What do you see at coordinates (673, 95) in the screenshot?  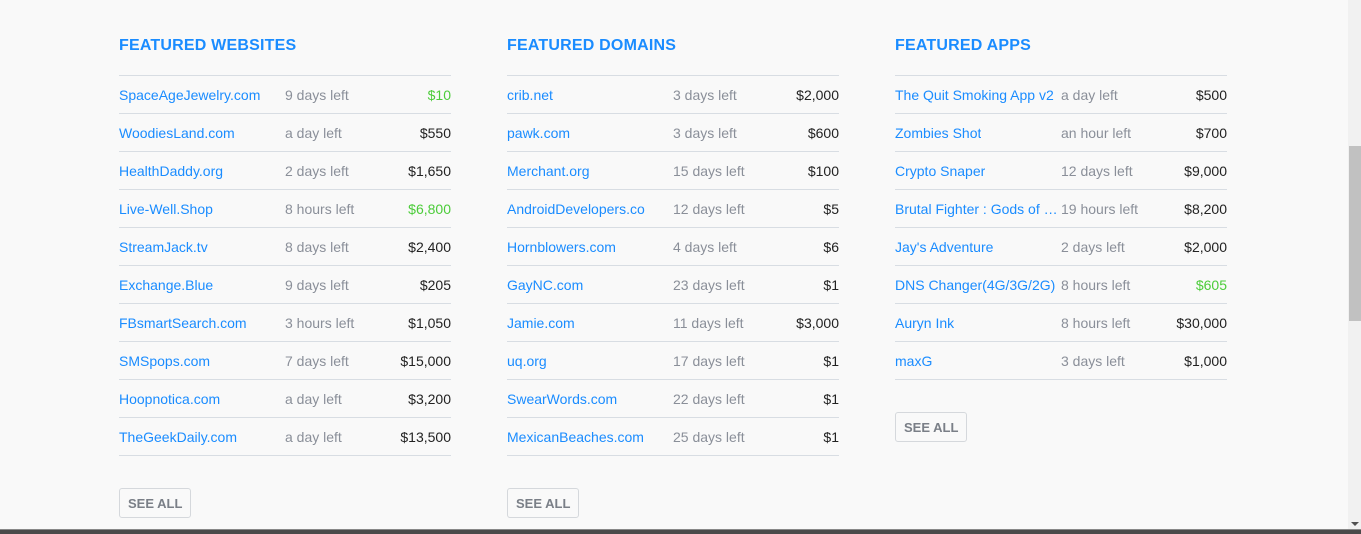 I see `list-item: crib.net 3 days left $2,000` at bounding box center [673, 95].